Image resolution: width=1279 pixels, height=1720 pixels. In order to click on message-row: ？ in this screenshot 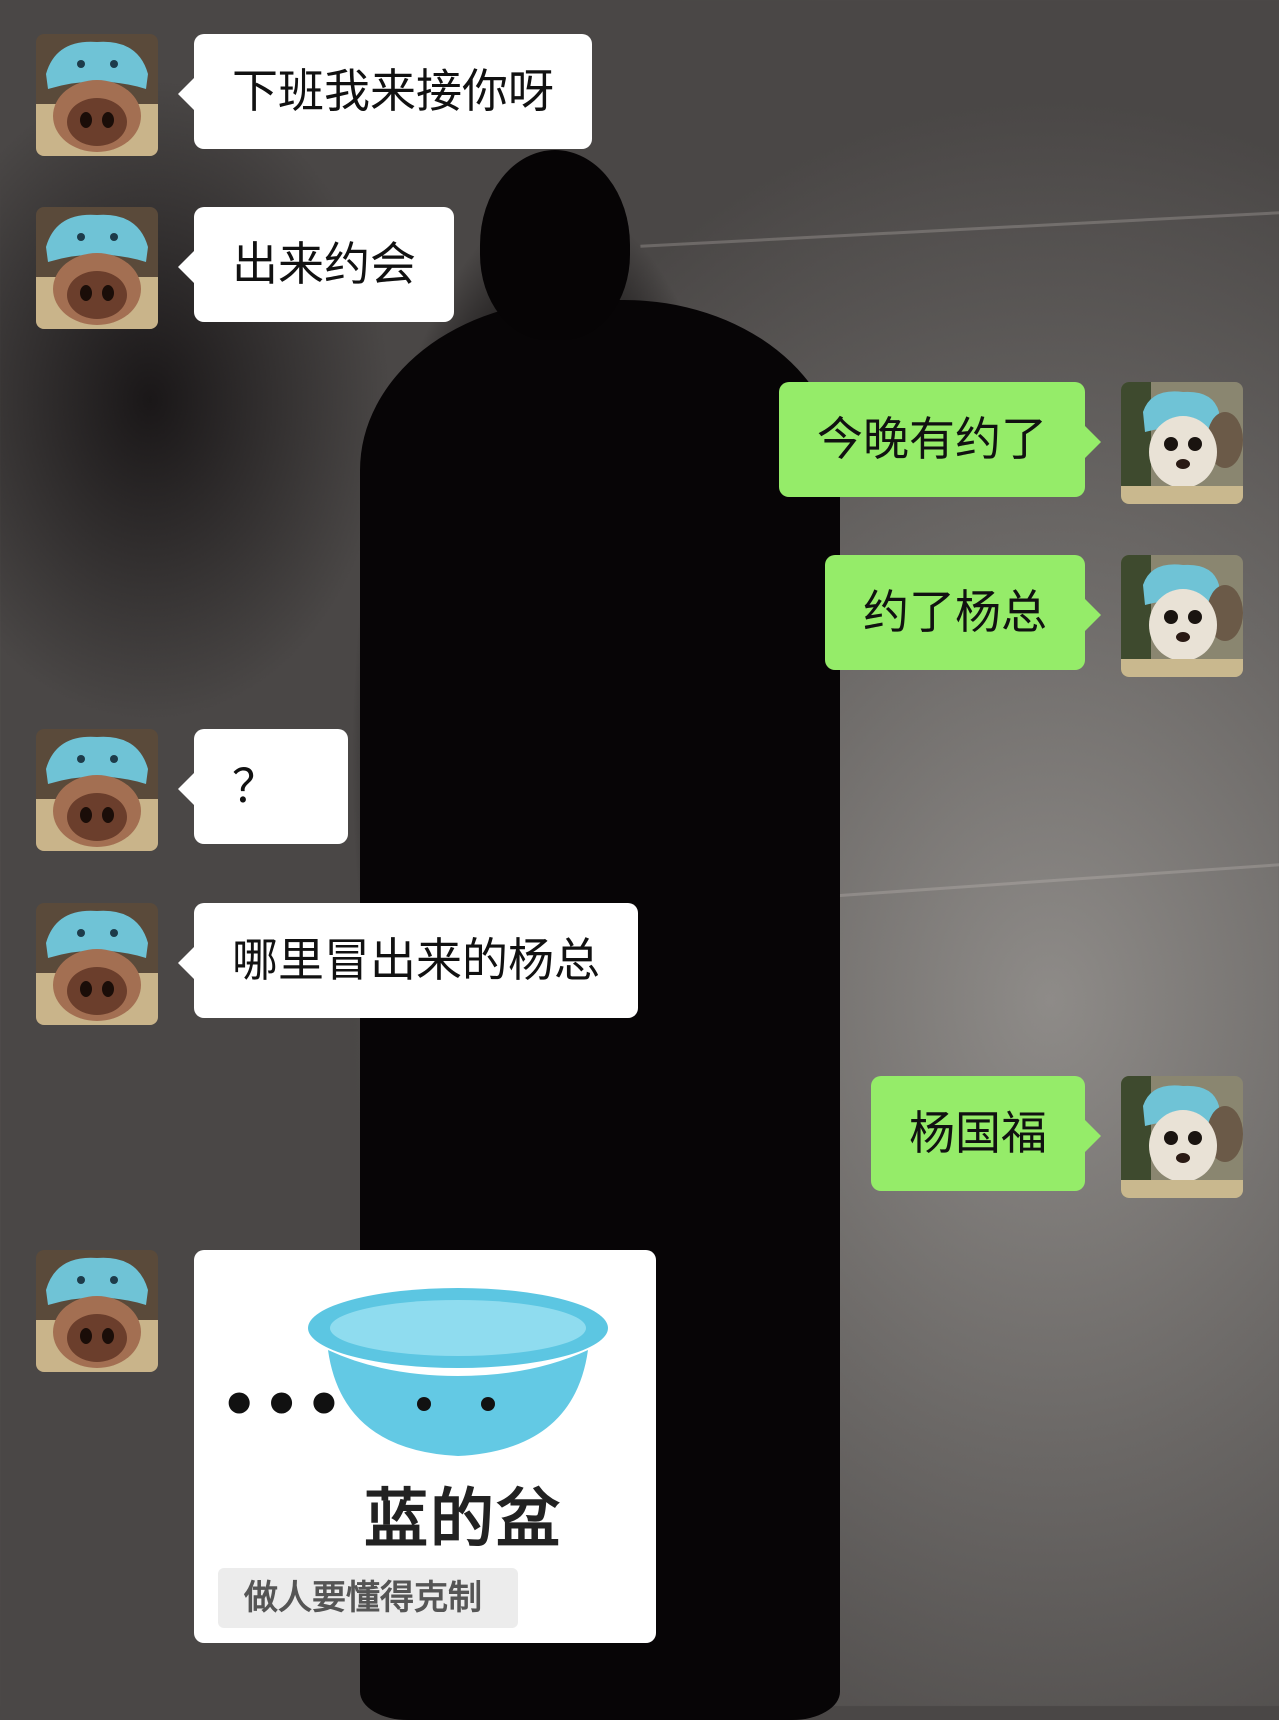, I will do `click(192, 790)`.